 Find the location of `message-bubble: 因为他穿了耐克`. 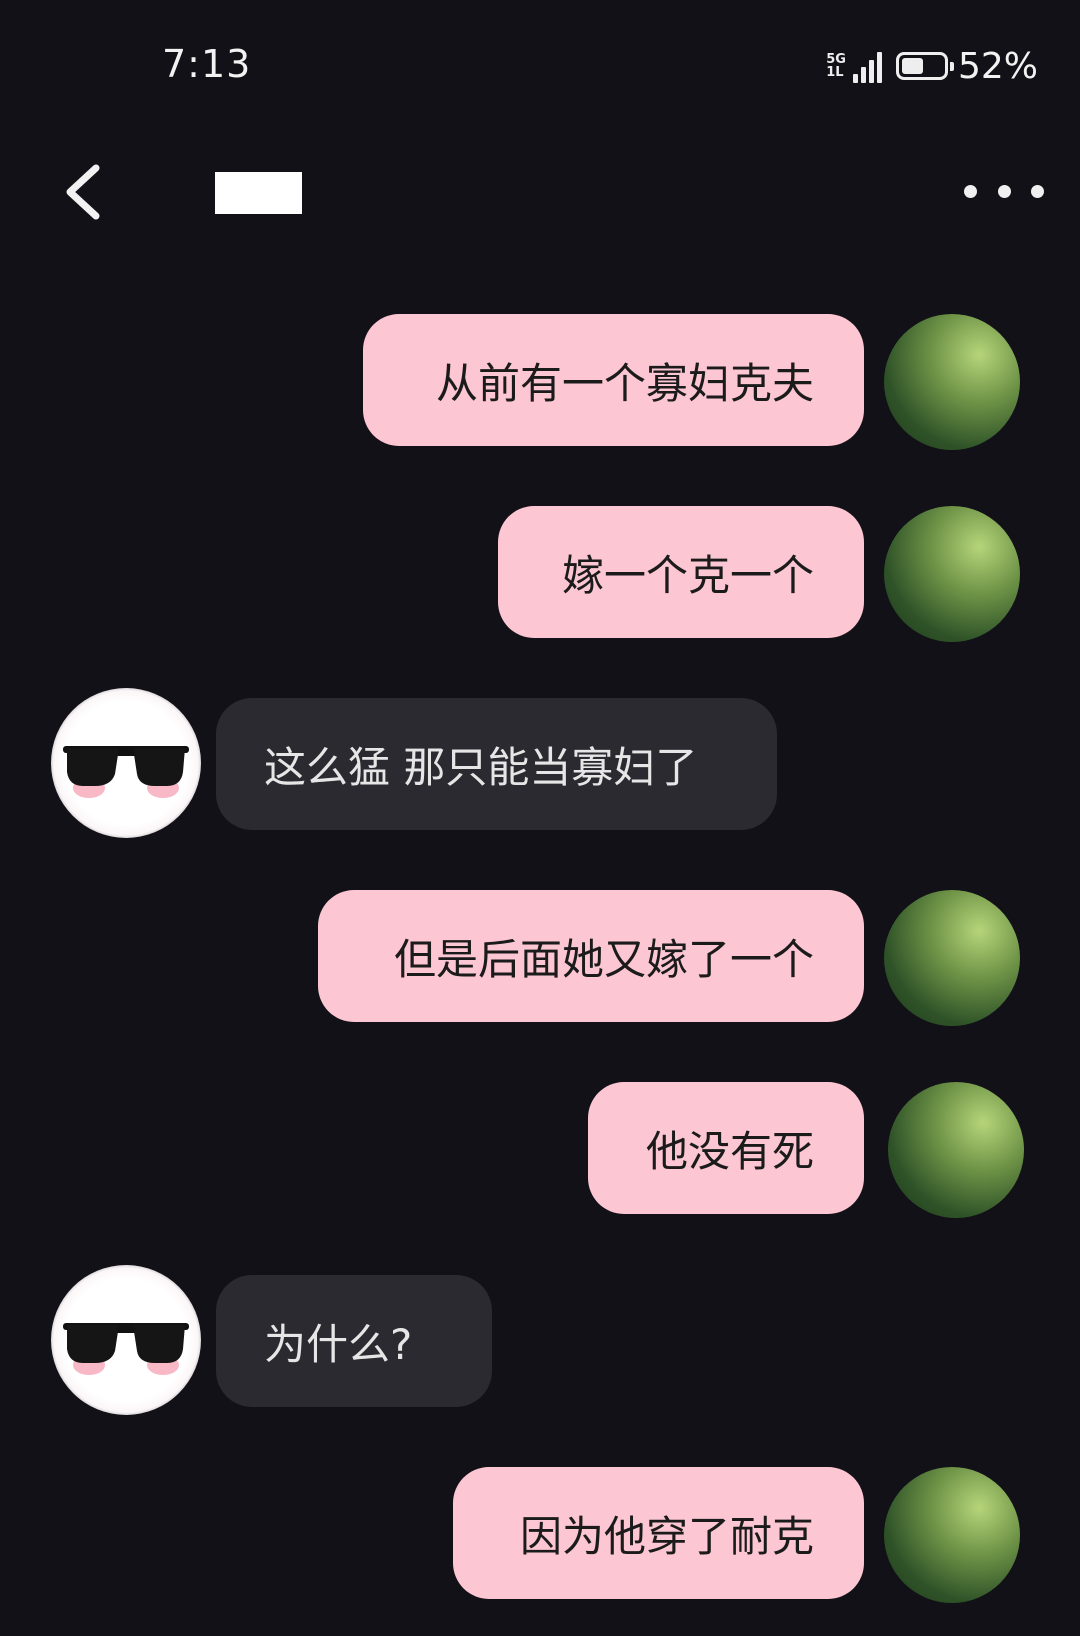

message-bubble: 因为他穿了耐克 is located at coordinates (658, 1533).